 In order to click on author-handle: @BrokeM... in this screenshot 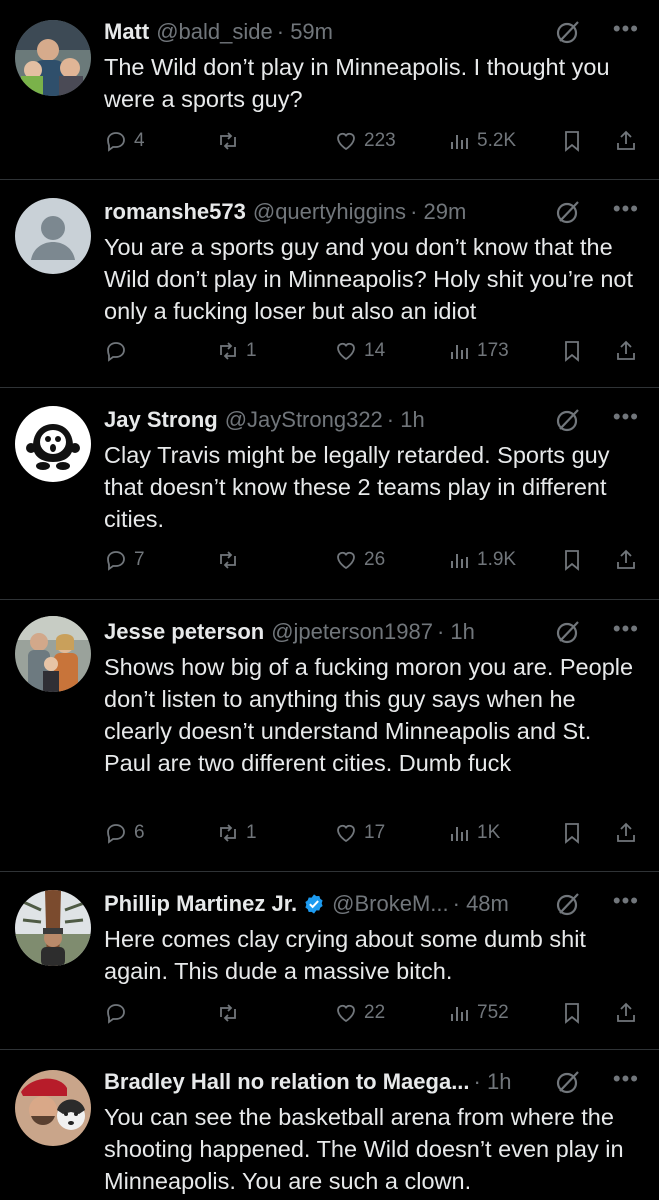, I will do `click(390, 904)`.